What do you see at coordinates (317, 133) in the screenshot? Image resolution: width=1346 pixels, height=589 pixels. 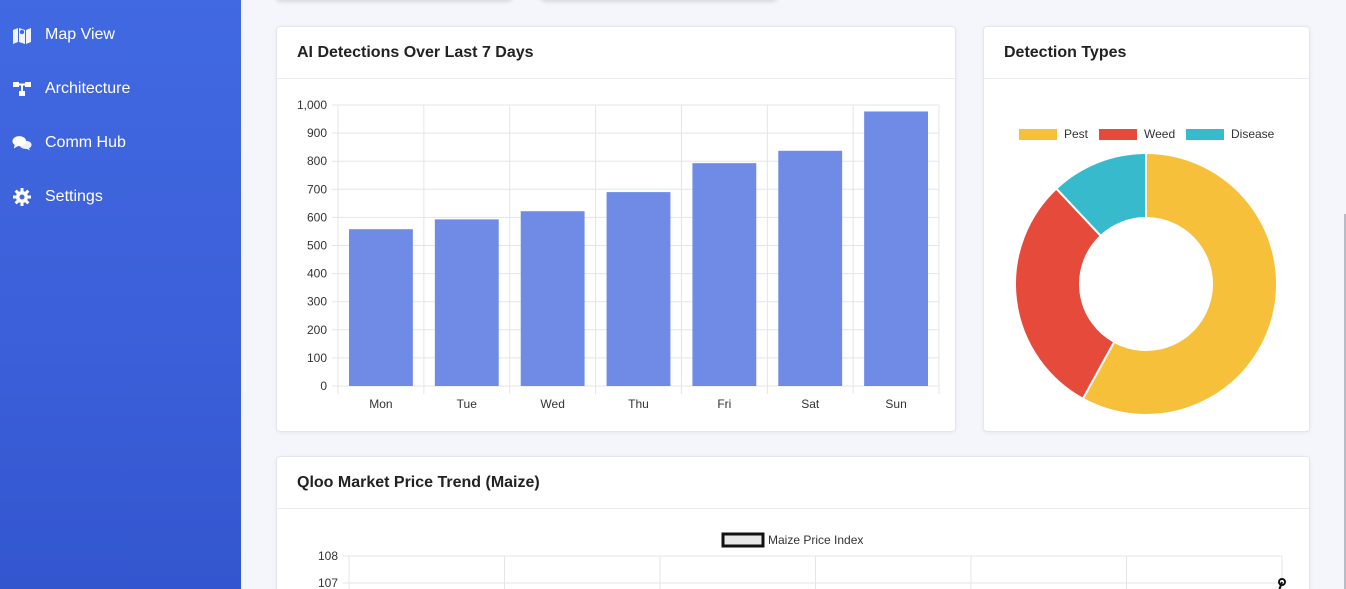 I see `y-tick-label: 900` at bounding box center [317, 133].